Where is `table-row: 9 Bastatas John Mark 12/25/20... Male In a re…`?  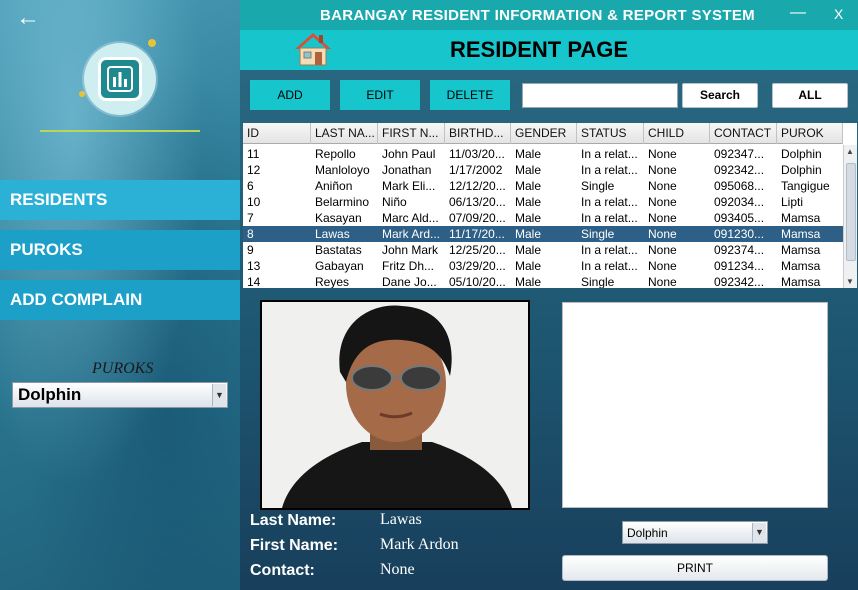
table-row: 9 Bastatas John Mark 12/25/20... Male In a re… is located at coordinates (543, 250).